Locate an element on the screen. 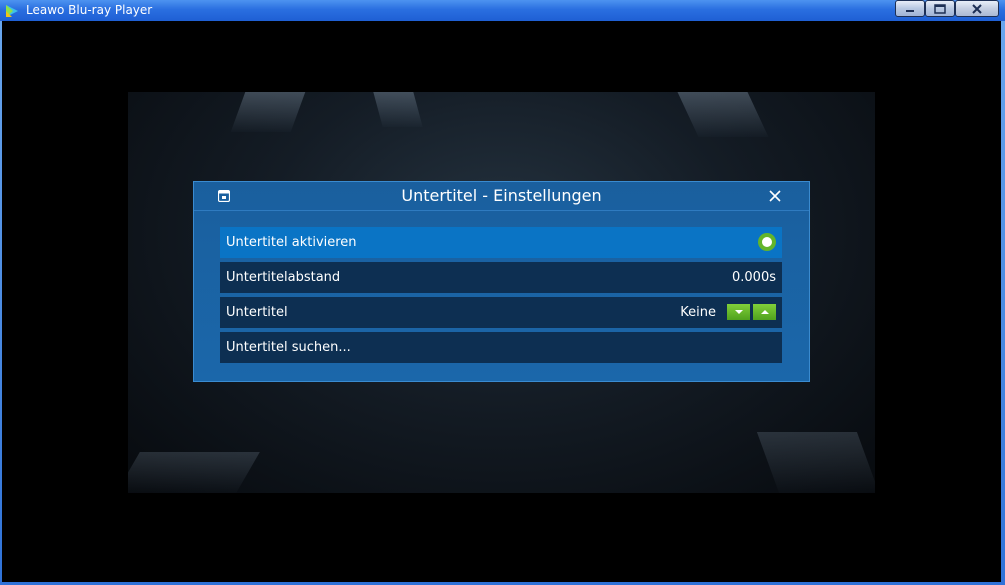 The width and height of the screenshot is (1005, 585). chevron-down-icon is located at coordinates (738, 312).